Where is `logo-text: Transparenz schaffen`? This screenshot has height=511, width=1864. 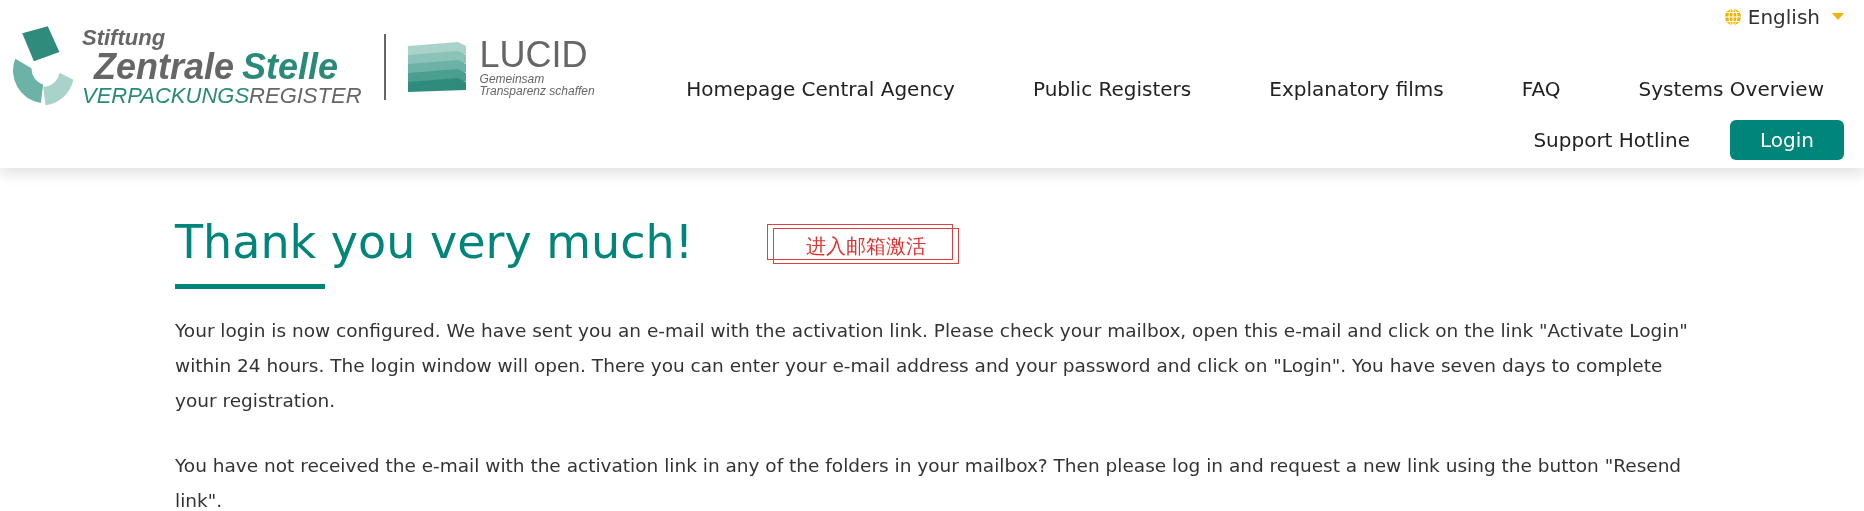 logo-text: Transparenz schaffen is located at coordinates (537, 91).